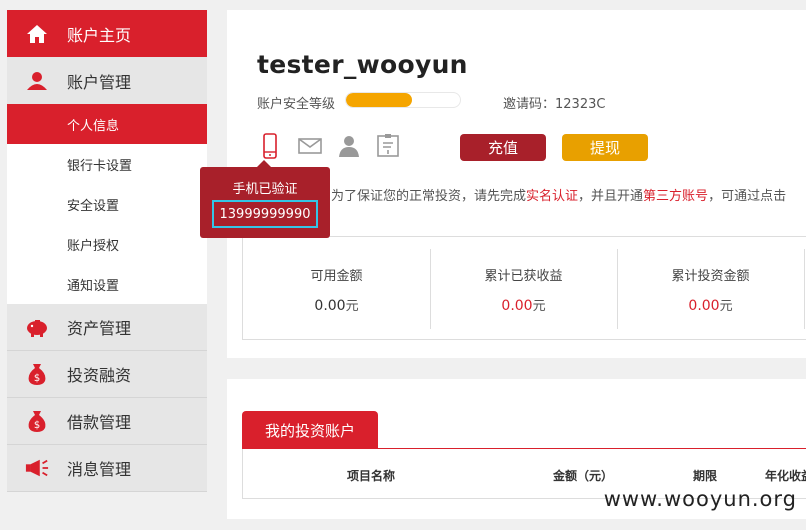 The height and width of the screenshot is (530, 806). What do you see at coordinates (710, 288) in the screenshot?
I see `stat-invested: 累计投资金额 0.00元` at bounding box center [710, 288].